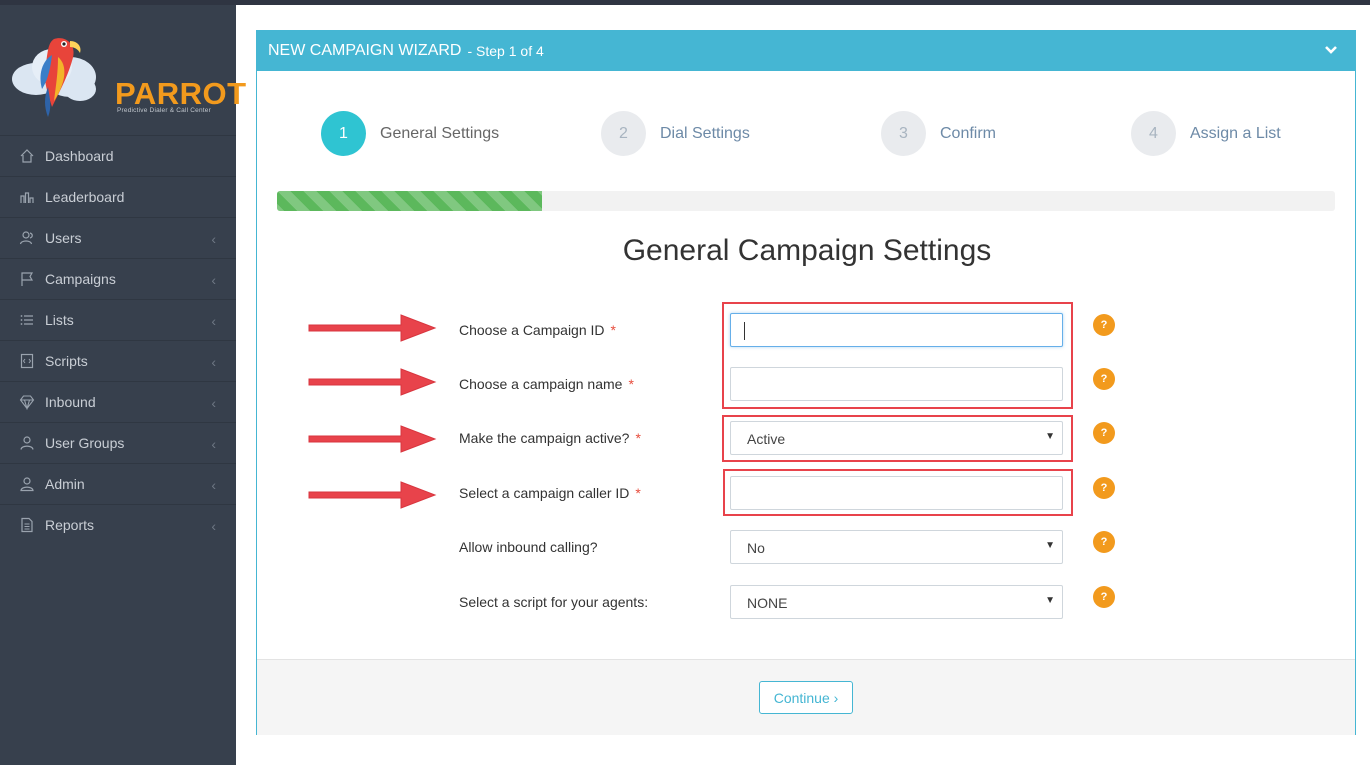  Describe the element at coordinates (1153, 133) in the screenshot. I see `step-number: 4` at that location.